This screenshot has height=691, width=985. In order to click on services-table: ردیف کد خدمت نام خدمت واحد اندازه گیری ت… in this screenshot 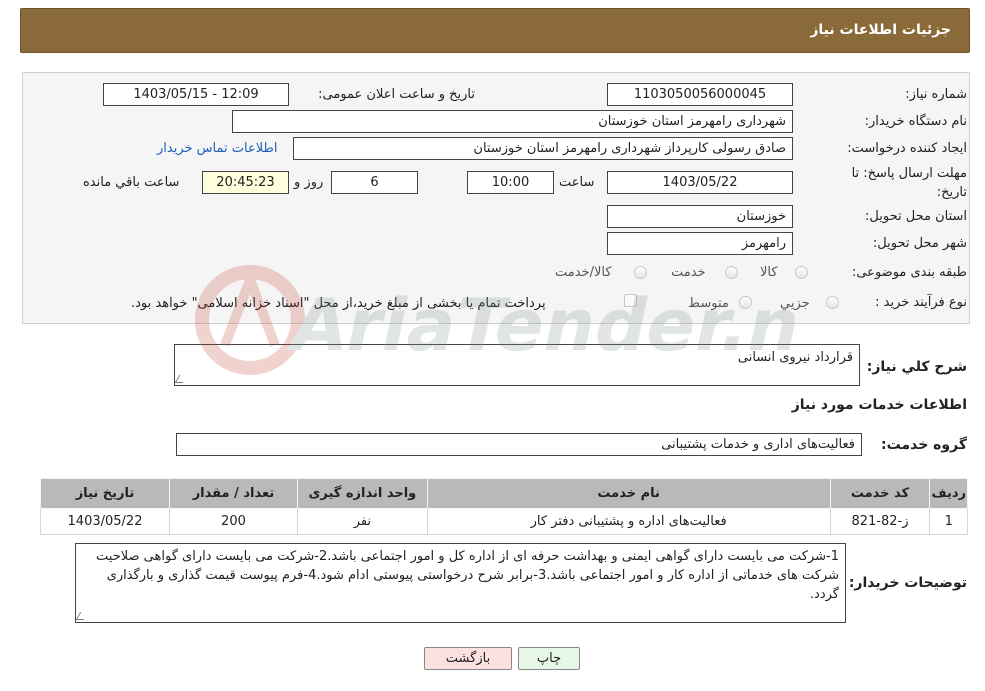, I will do `click(504, 506)`.